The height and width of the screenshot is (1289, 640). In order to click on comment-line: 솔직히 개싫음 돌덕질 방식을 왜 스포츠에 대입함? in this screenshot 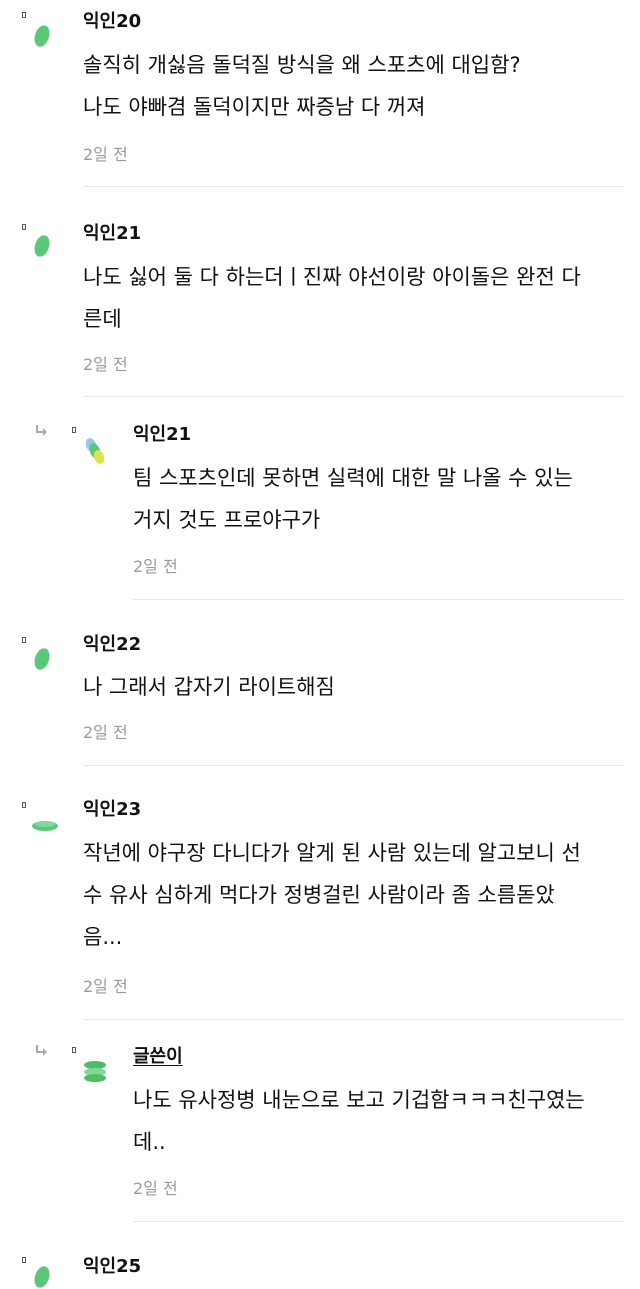, I will do `click(302, 65)`.